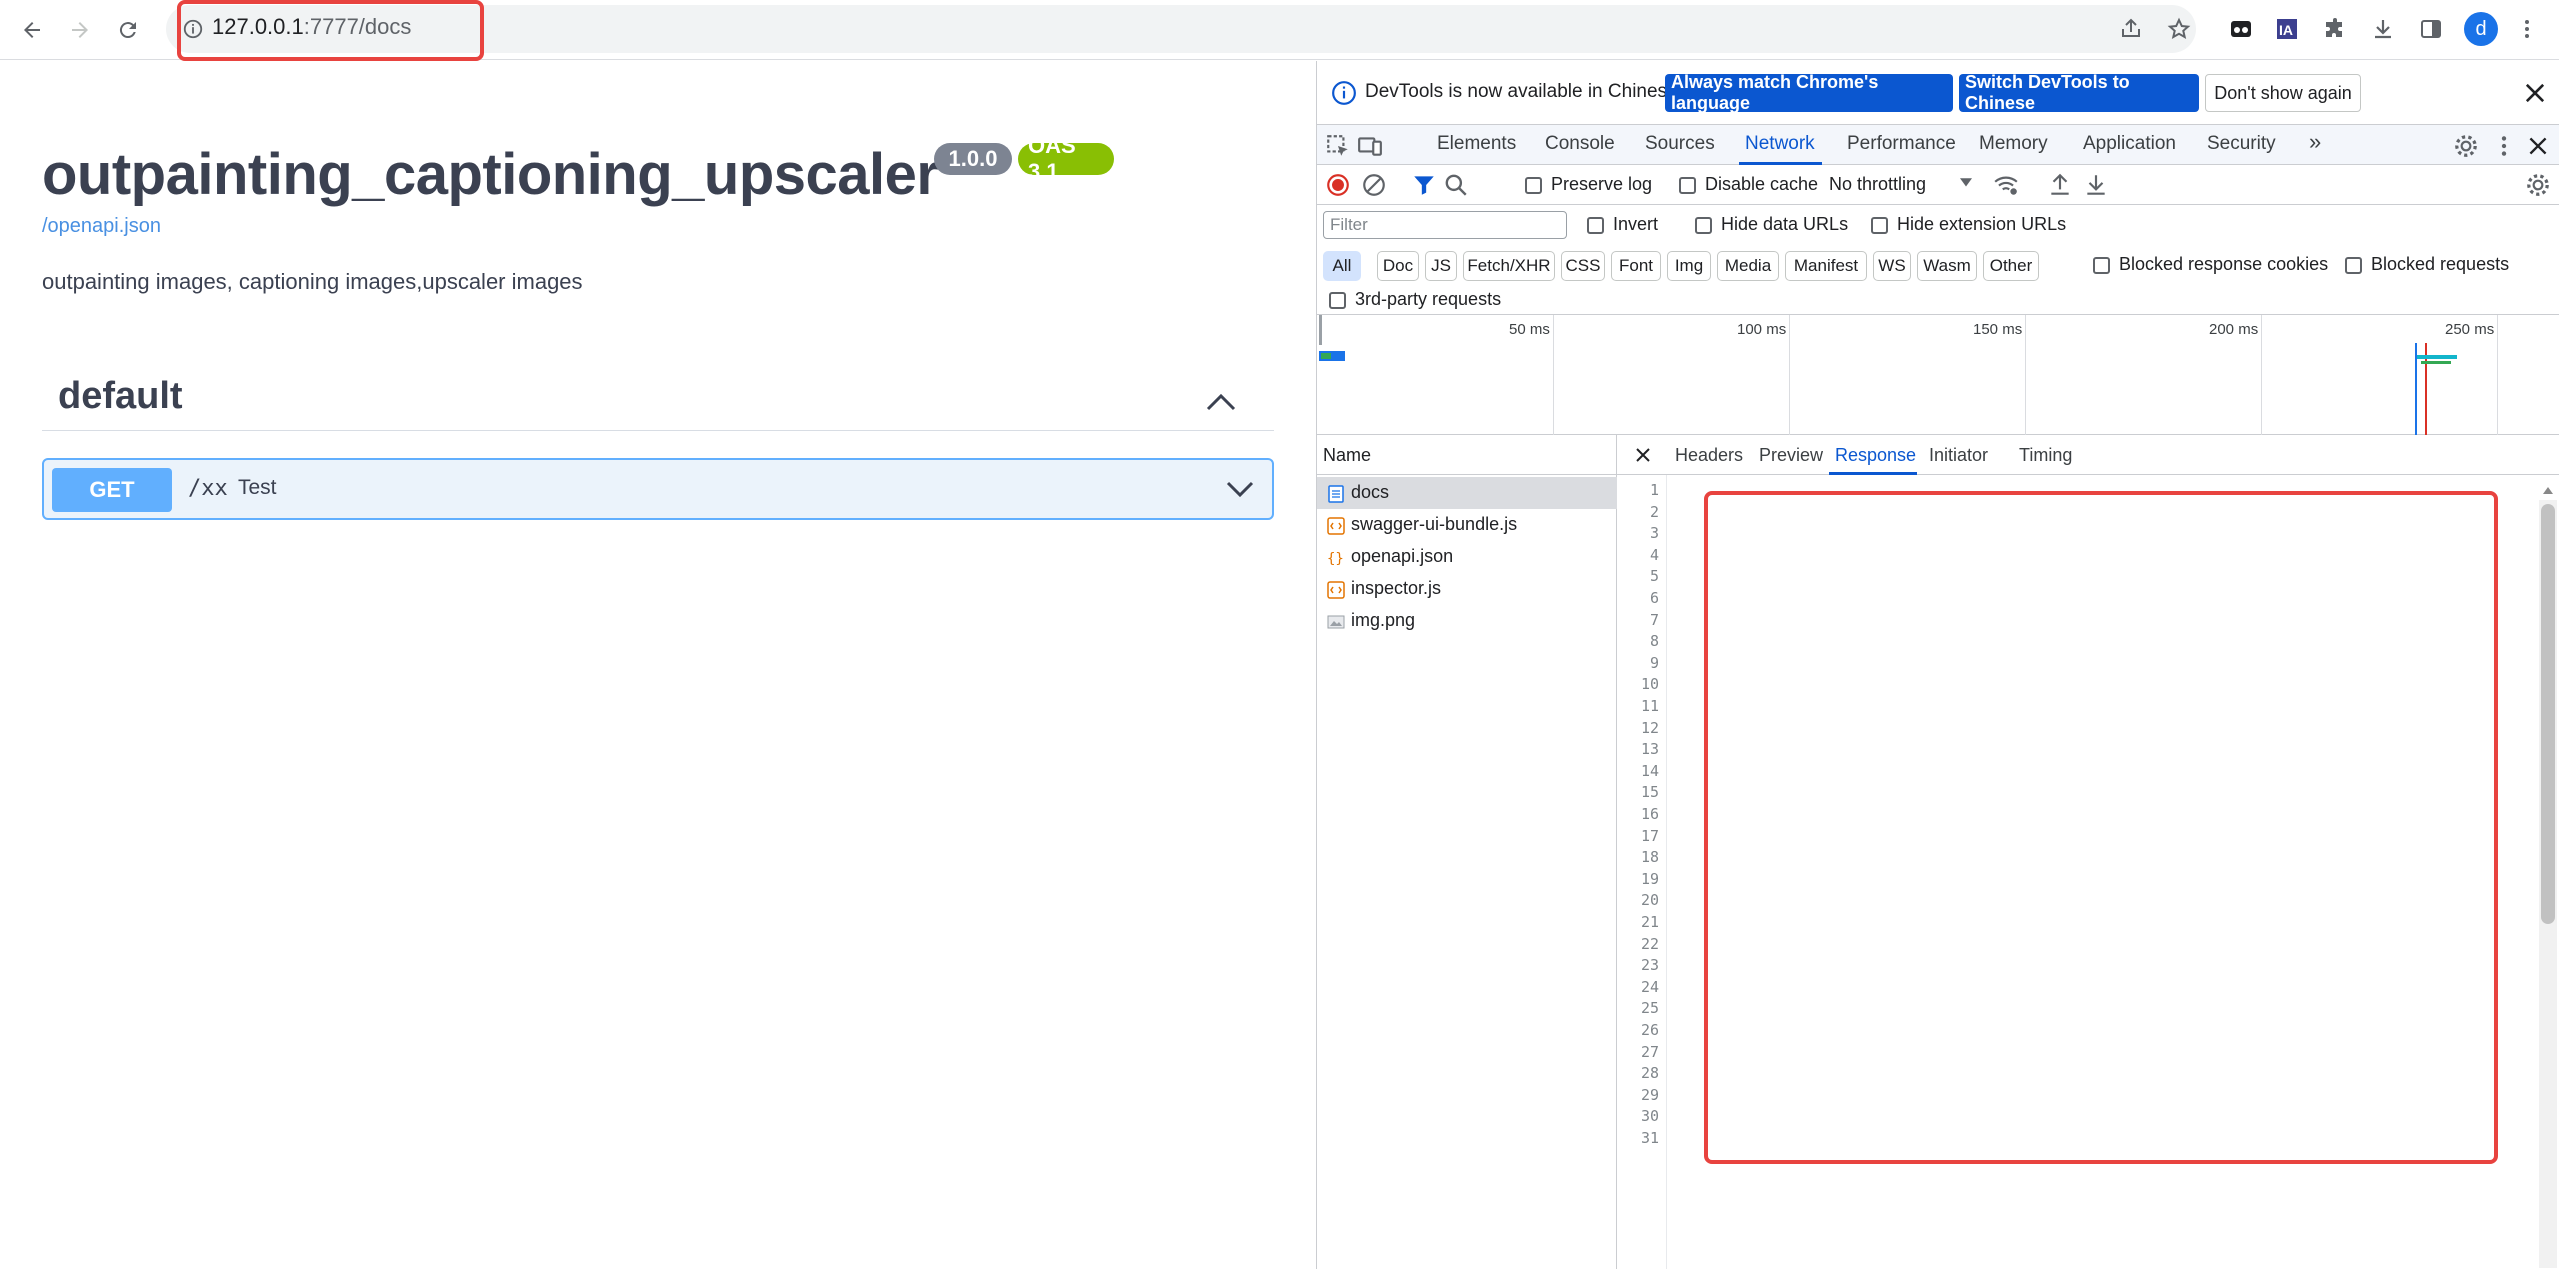 This screenshot has height=1269, width=2559. What do you see at coordinates (2466, 146) in the screenshot?
I see `gear-icon` at bounding box center [2466, 146].